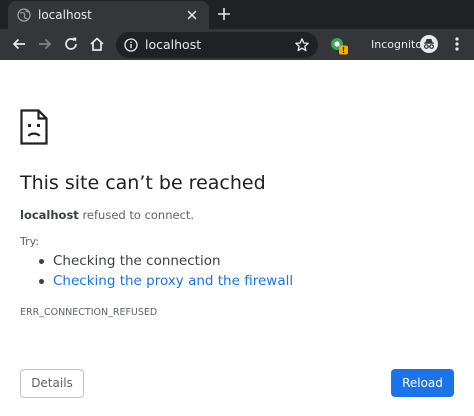 This screenshot has width=474, height=416. I want to click on incognito-icon, so click(429, 44).